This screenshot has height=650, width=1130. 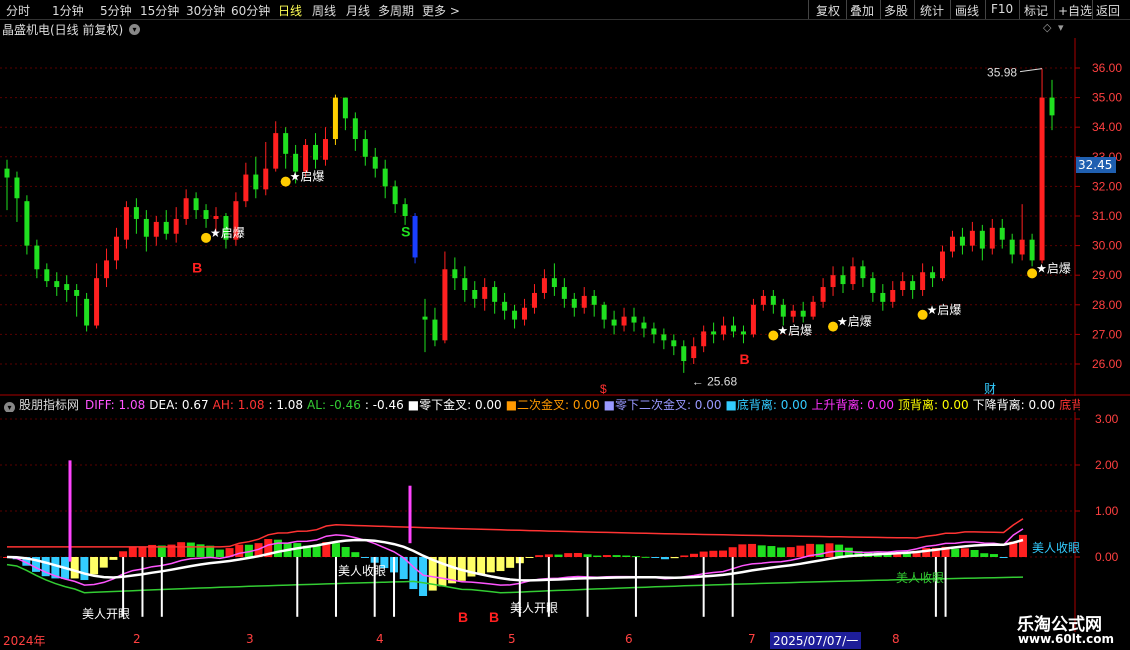 I want to click on price-axis-label: 27.00, so click(x=1107, y=334).